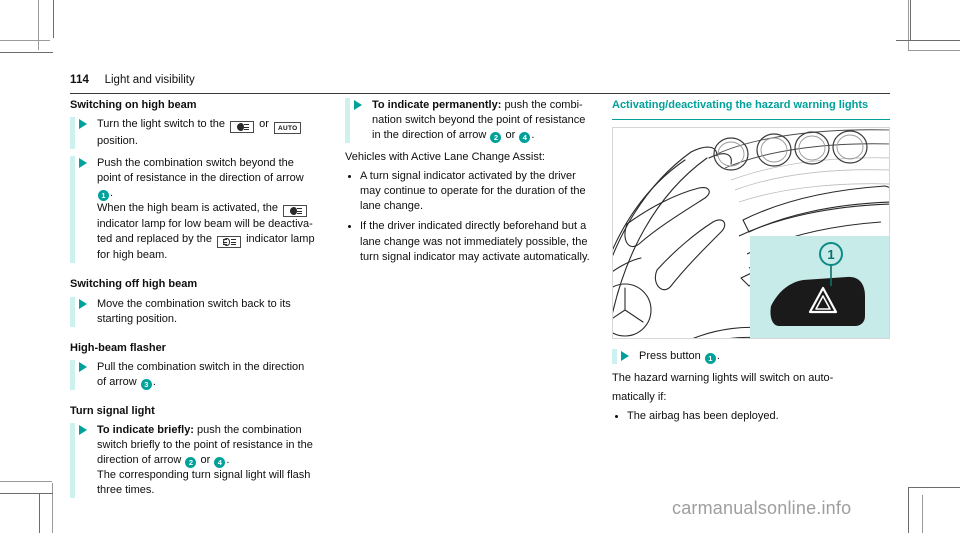 Image resolution: width=960 pixels, height=533 pixels. What do you see at coordinates (146, 384) in the screenshot?
I see `callout-badge-3: 3` at bounding box center [146, 384].